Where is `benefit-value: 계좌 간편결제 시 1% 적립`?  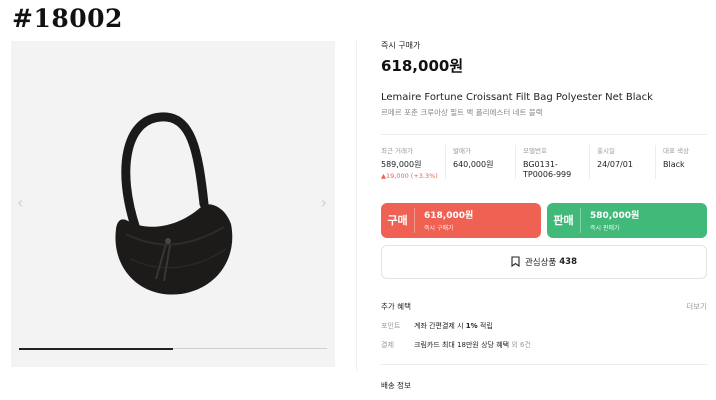
benefit-value: 계좌 간편결제 시 1% 적립 is located at coordinates (453, 326).